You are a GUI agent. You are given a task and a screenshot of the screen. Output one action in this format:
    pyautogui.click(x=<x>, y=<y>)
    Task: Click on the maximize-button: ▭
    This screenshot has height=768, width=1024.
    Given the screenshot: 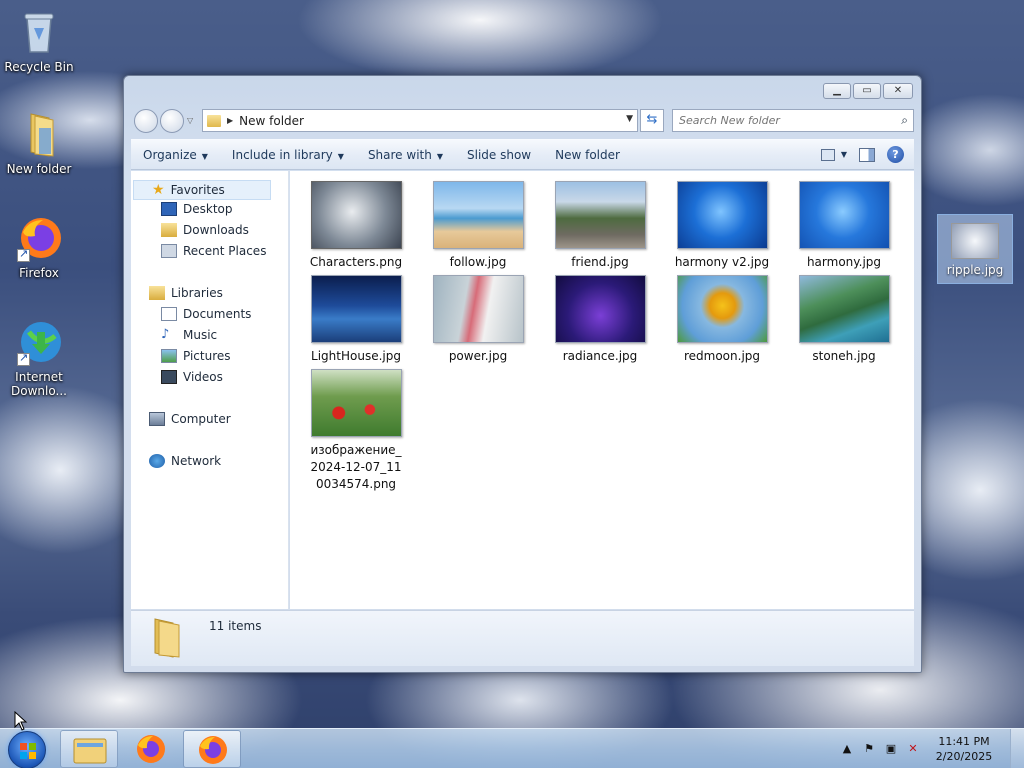 What is the action you would take?
    pyautogui.click(x=867, y=91)
    